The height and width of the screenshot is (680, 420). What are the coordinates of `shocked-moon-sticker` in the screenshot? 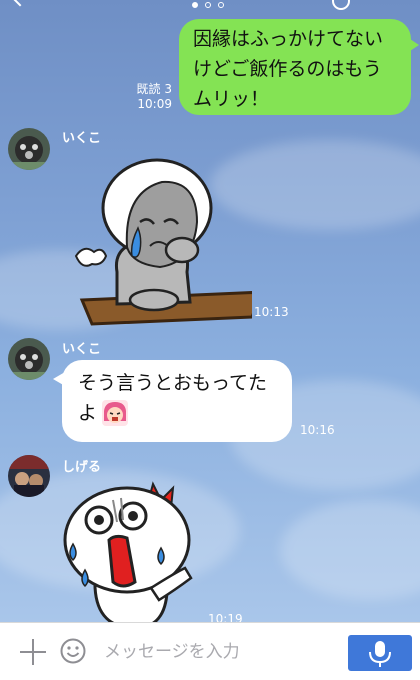 It's located at (130, 550).